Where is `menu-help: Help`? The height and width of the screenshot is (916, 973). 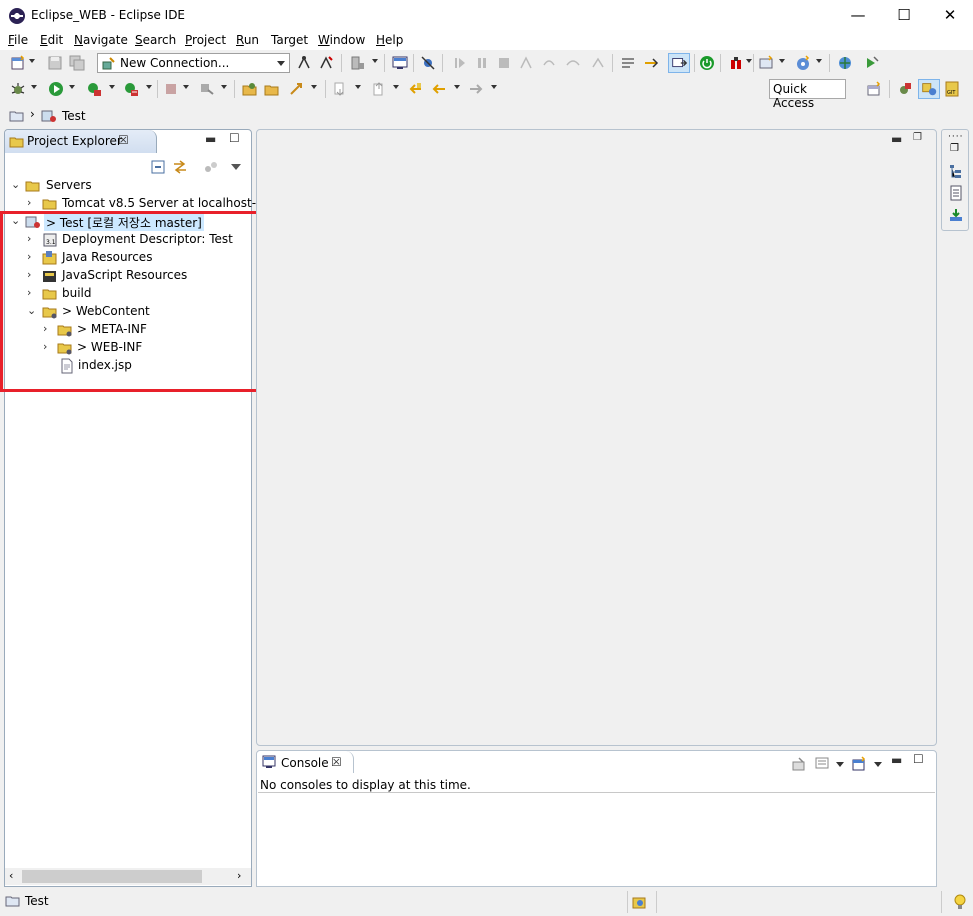 menu-help: Help is located at coordinates (389, 40).